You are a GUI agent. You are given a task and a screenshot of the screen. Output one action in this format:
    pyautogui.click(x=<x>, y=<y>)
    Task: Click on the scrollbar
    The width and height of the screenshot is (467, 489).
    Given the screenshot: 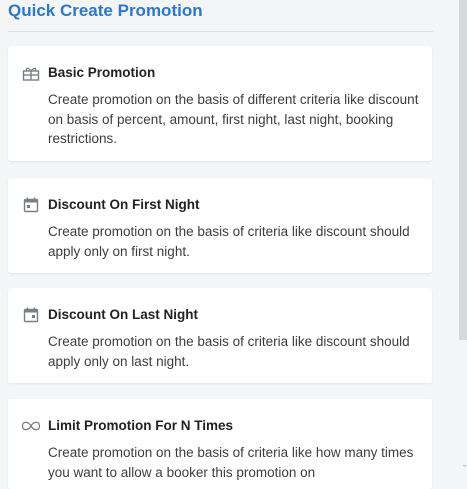 What is the action you would take?
    pyautogui.click(x=463, y=170)
    